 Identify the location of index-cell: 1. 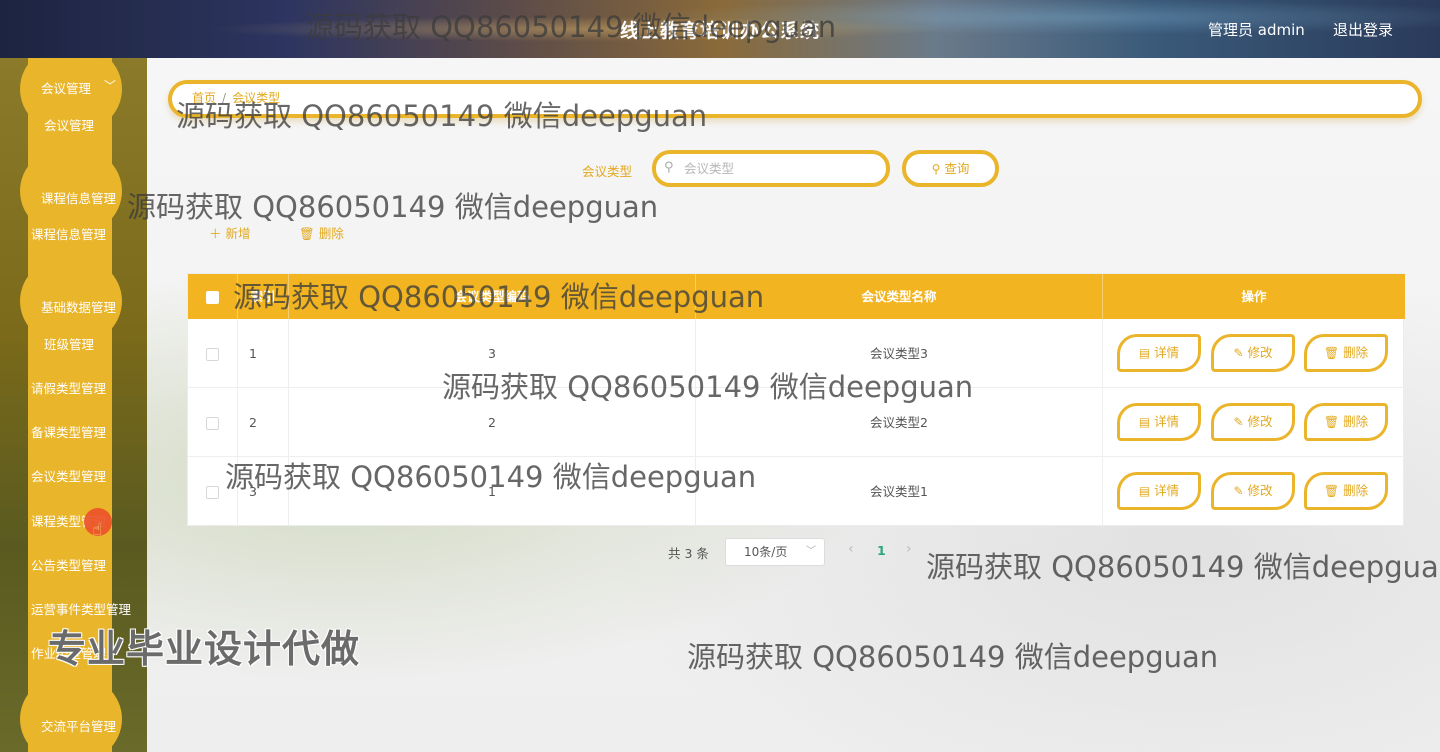
(263, 353).